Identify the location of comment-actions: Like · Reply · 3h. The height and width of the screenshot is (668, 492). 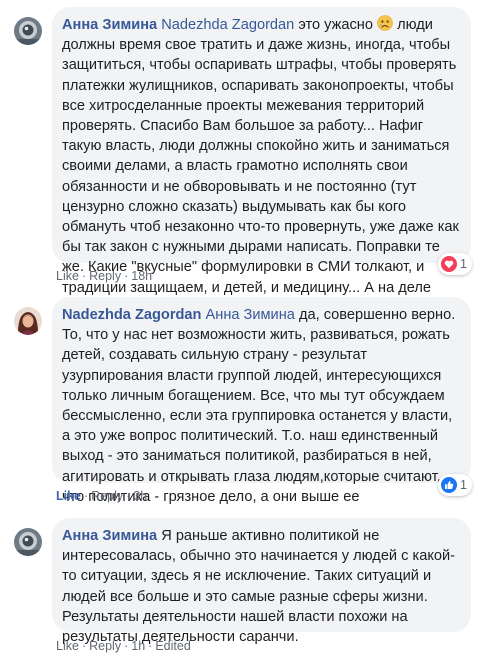
(101, 496).